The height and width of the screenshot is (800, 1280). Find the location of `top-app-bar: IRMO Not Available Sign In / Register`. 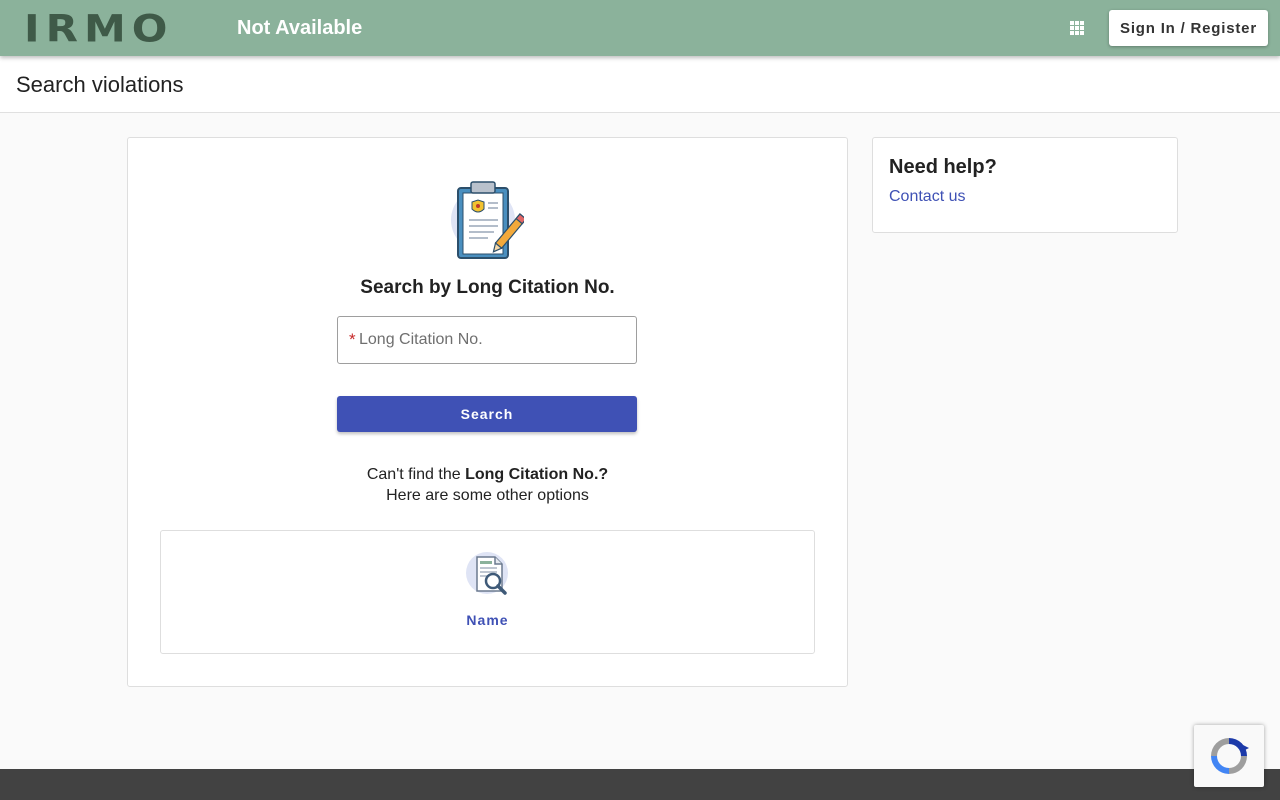

top-app-bar: IRMO Not Available Sign In / Register is located at coordinates (640, 28).